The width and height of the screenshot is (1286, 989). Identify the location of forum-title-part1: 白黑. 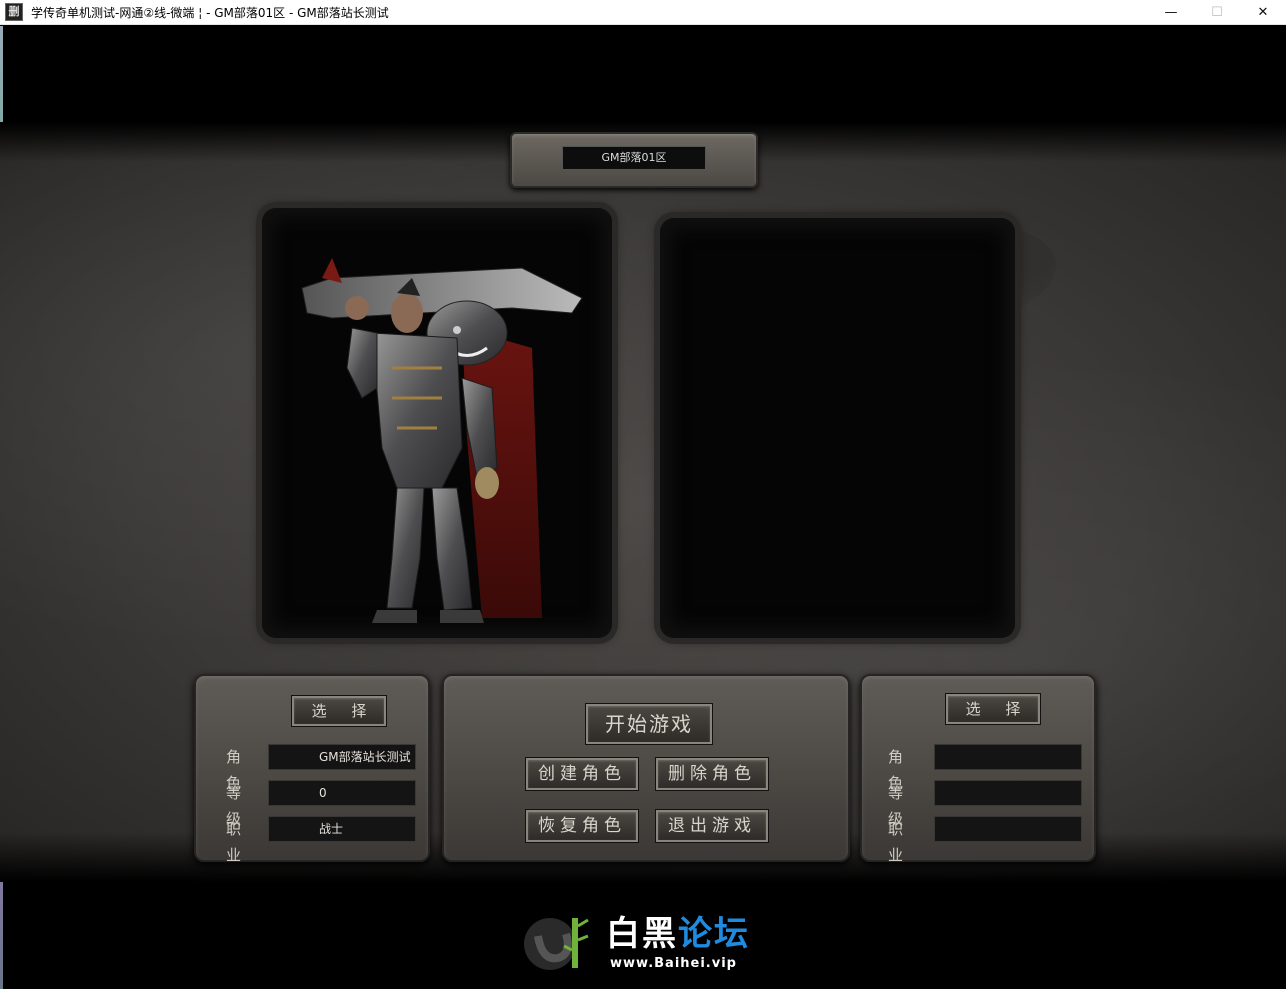
(642, 934).